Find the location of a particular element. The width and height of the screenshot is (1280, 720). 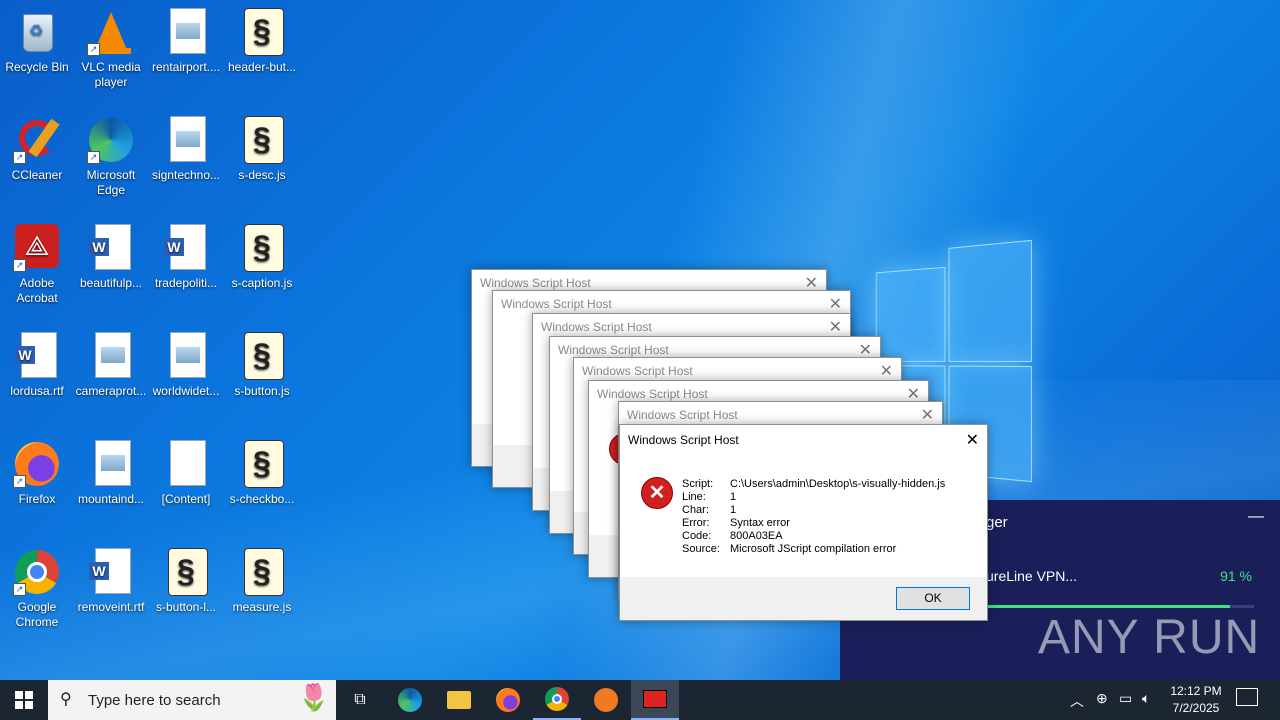

desktop-icon-ccleaner: ↗ CCleaner is located at coordinates (37, 146).